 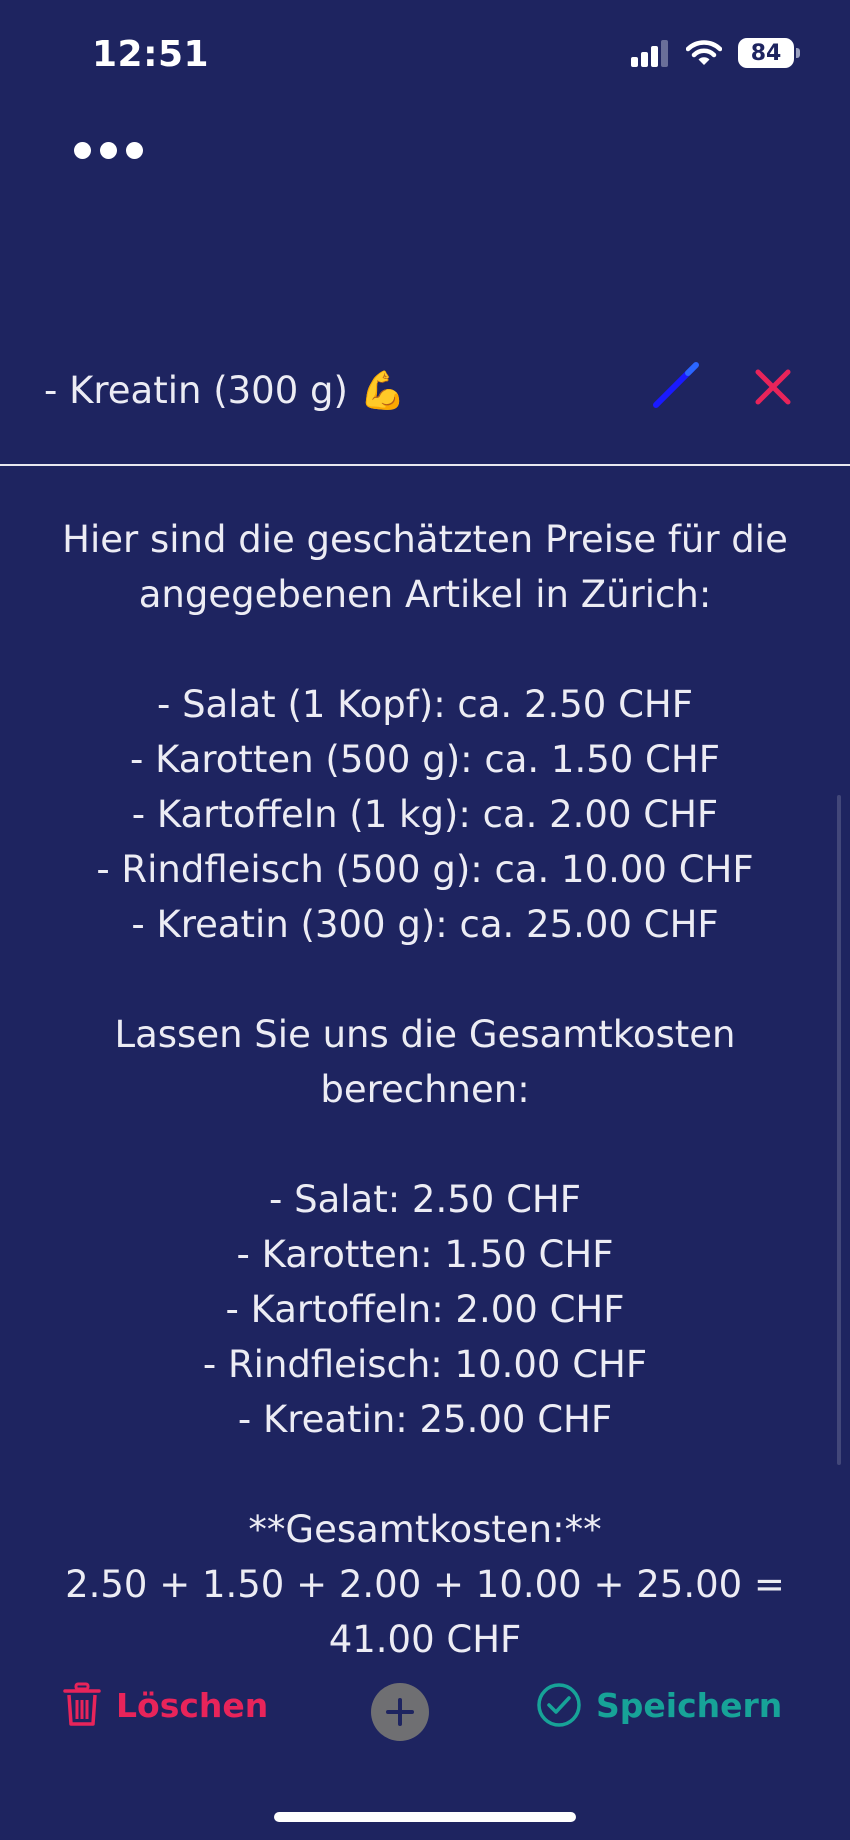 I want to click on delete-button: Löschen, so click(x=165, y=1705).